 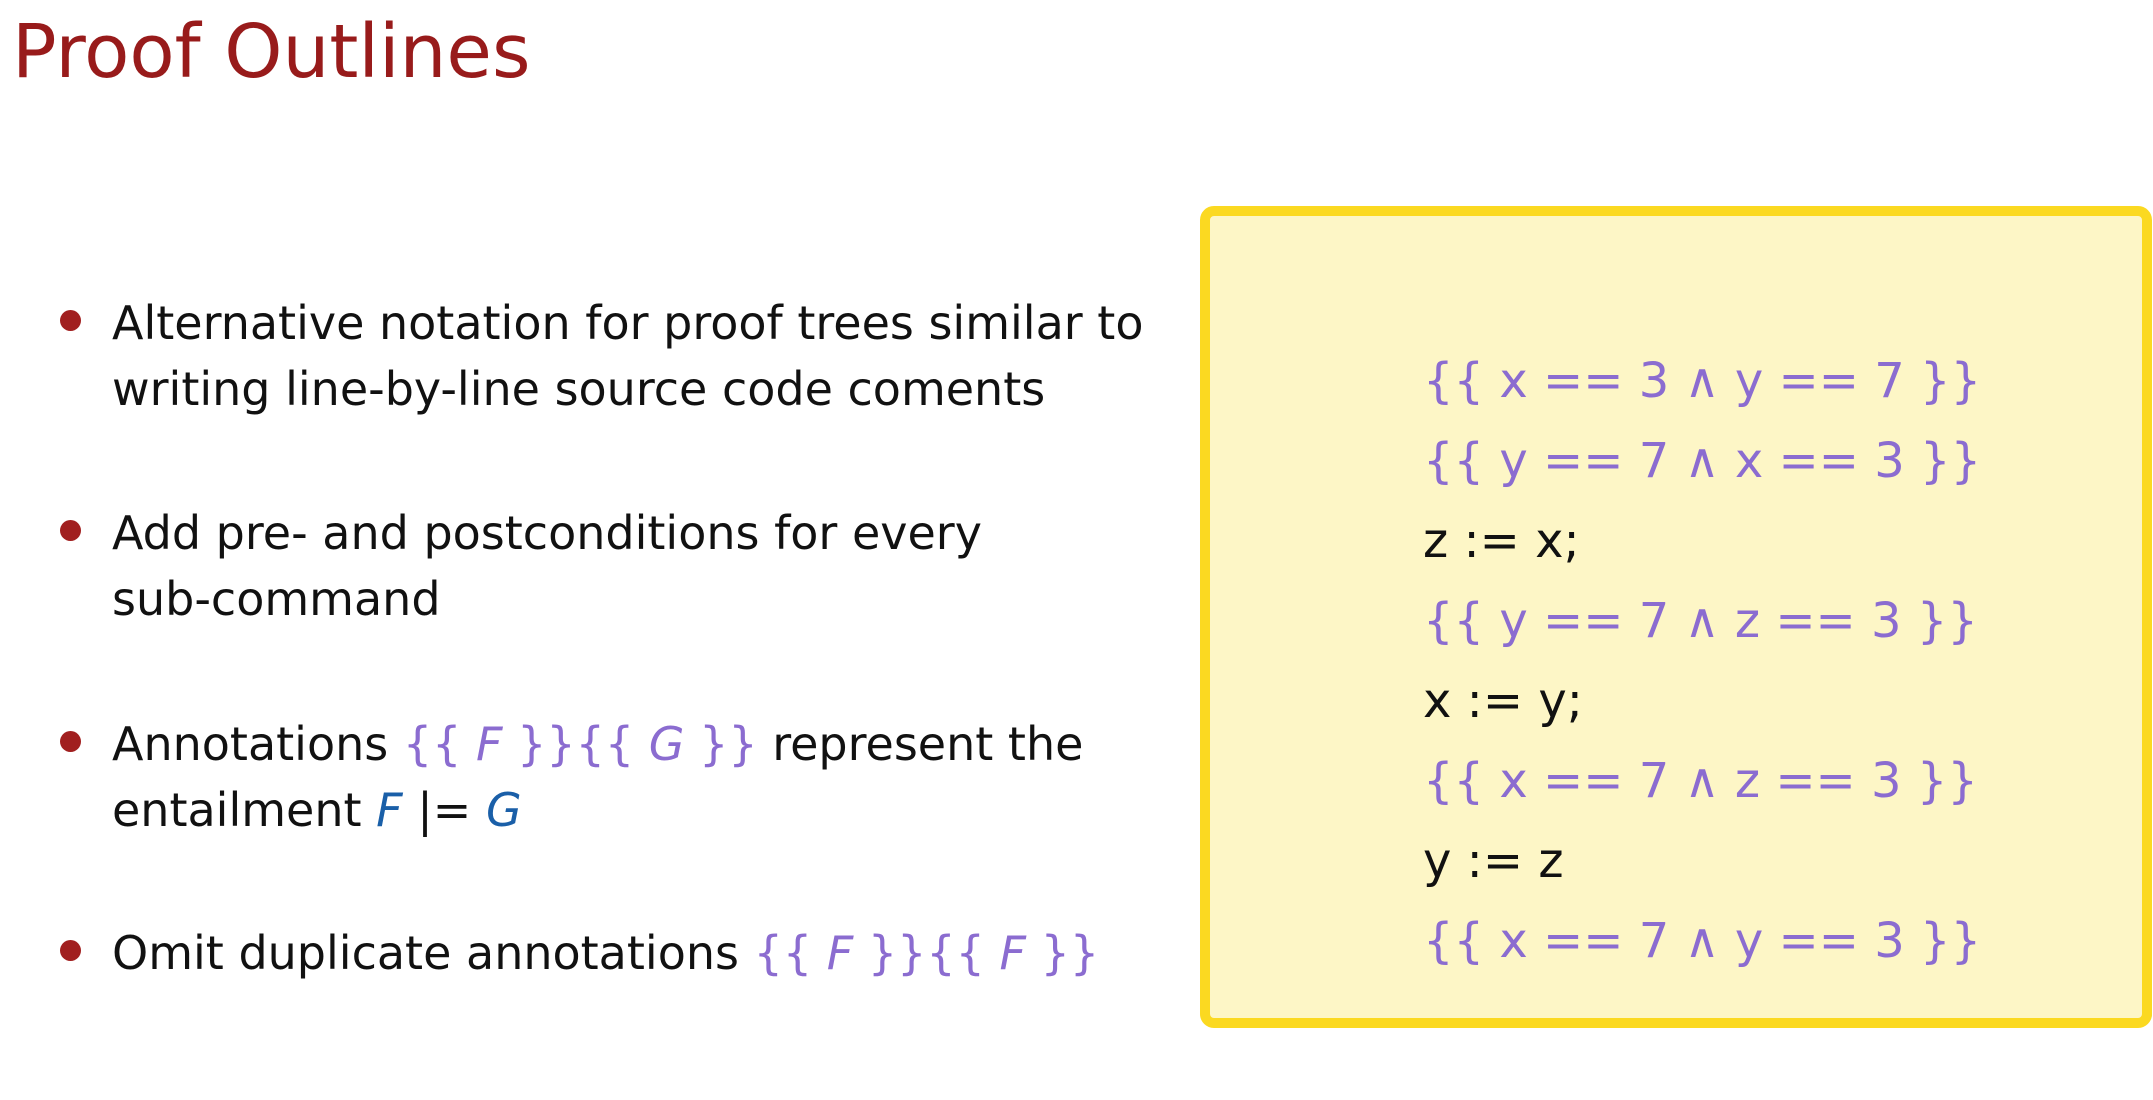 I want to click on annotation-g: {{ G }}, so click(x=667, y=744).